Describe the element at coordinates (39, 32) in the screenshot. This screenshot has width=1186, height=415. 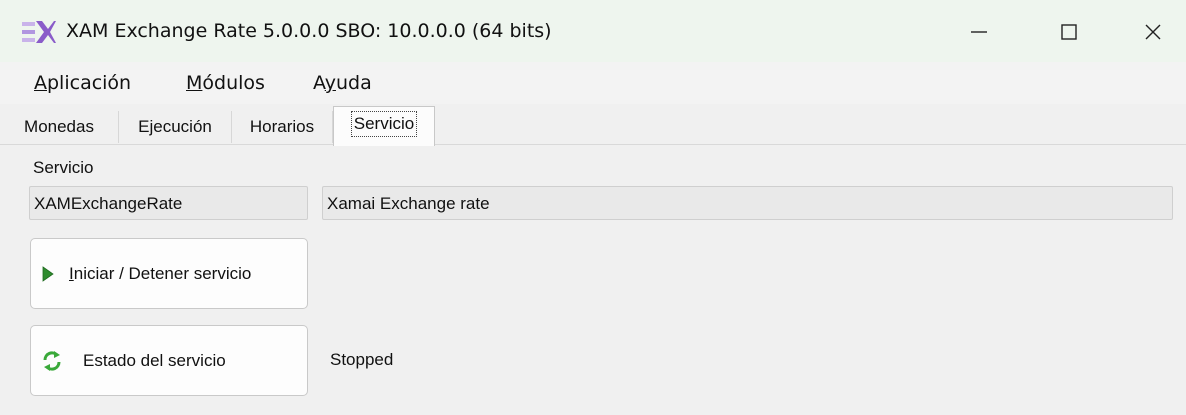
I see `xam-logo-icon` at that location.